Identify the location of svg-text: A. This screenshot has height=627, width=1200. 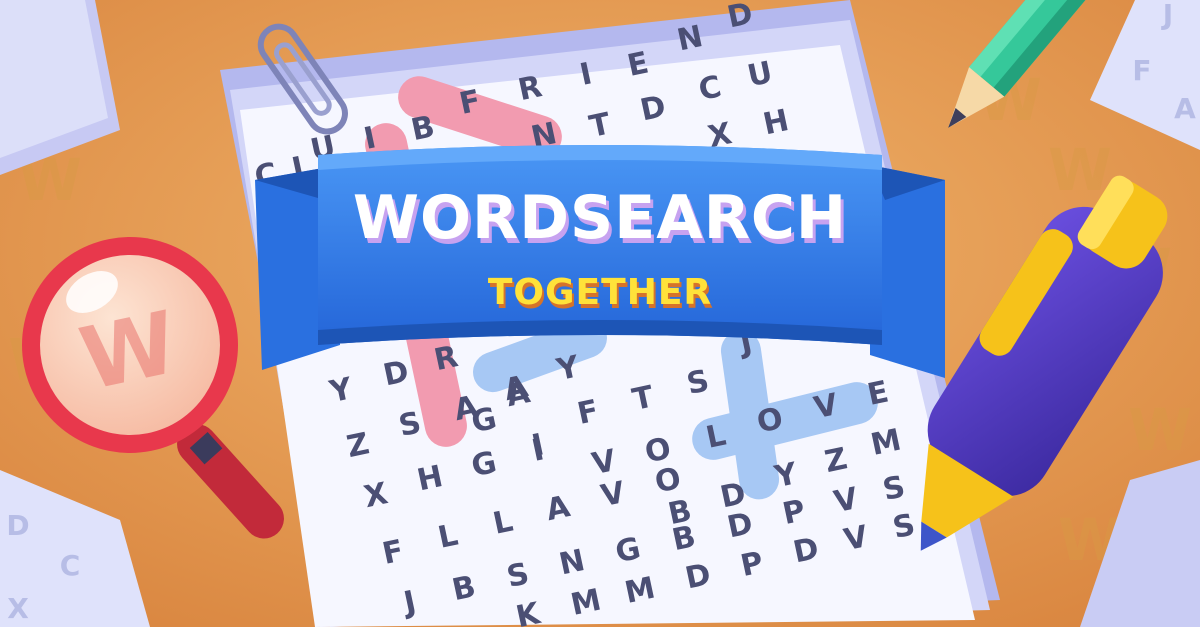
(1185, 108).